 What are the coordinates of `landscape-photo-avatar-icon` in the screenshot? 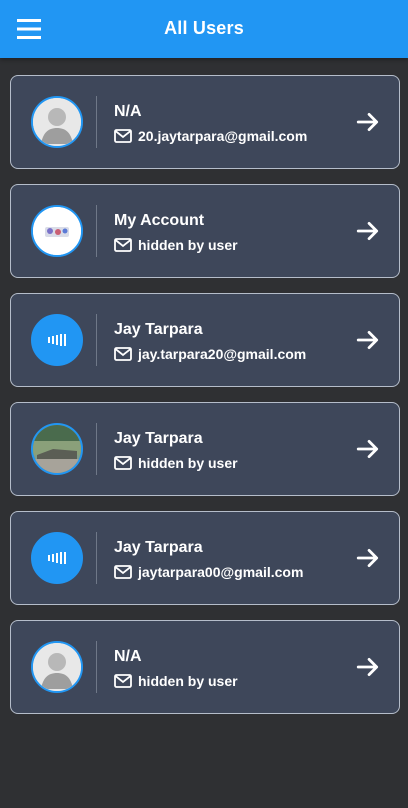 It's located at (57, 449).